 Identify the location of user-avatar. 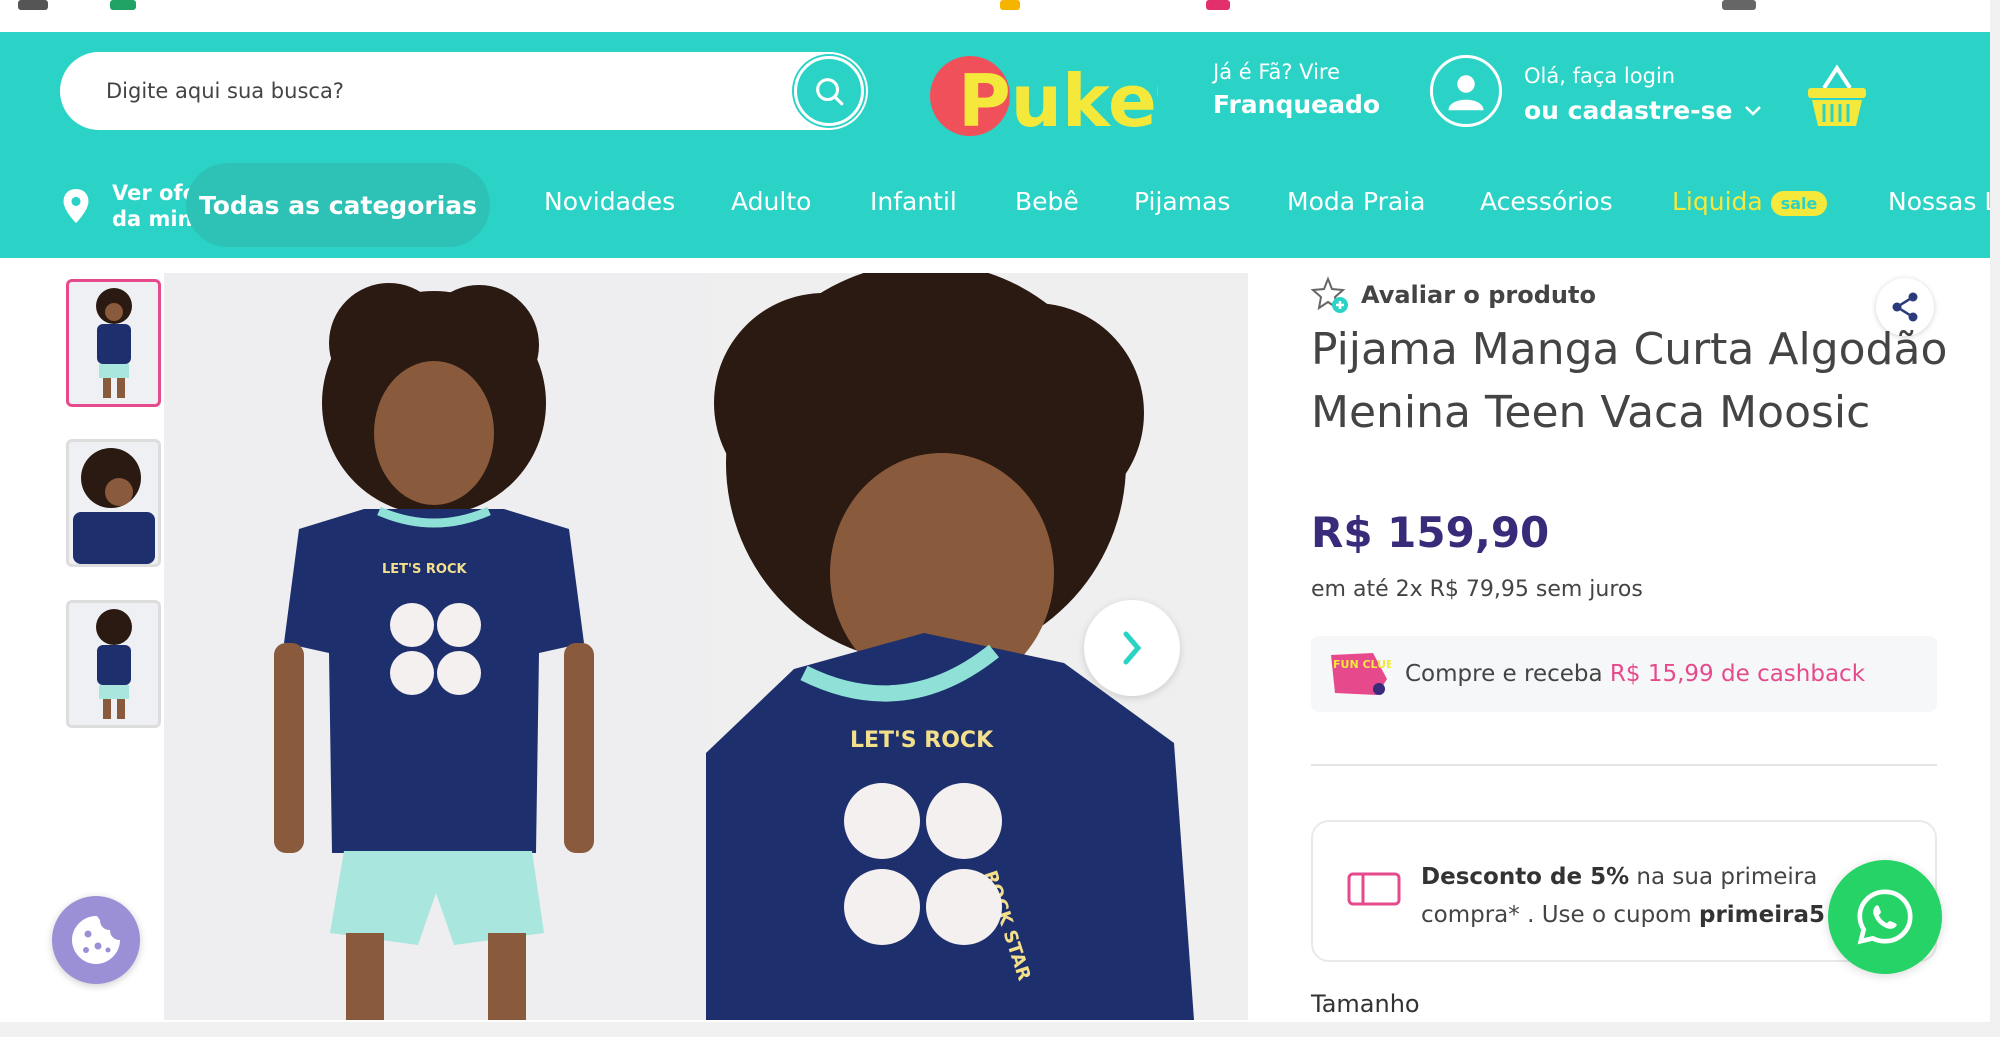
(1466, 91).